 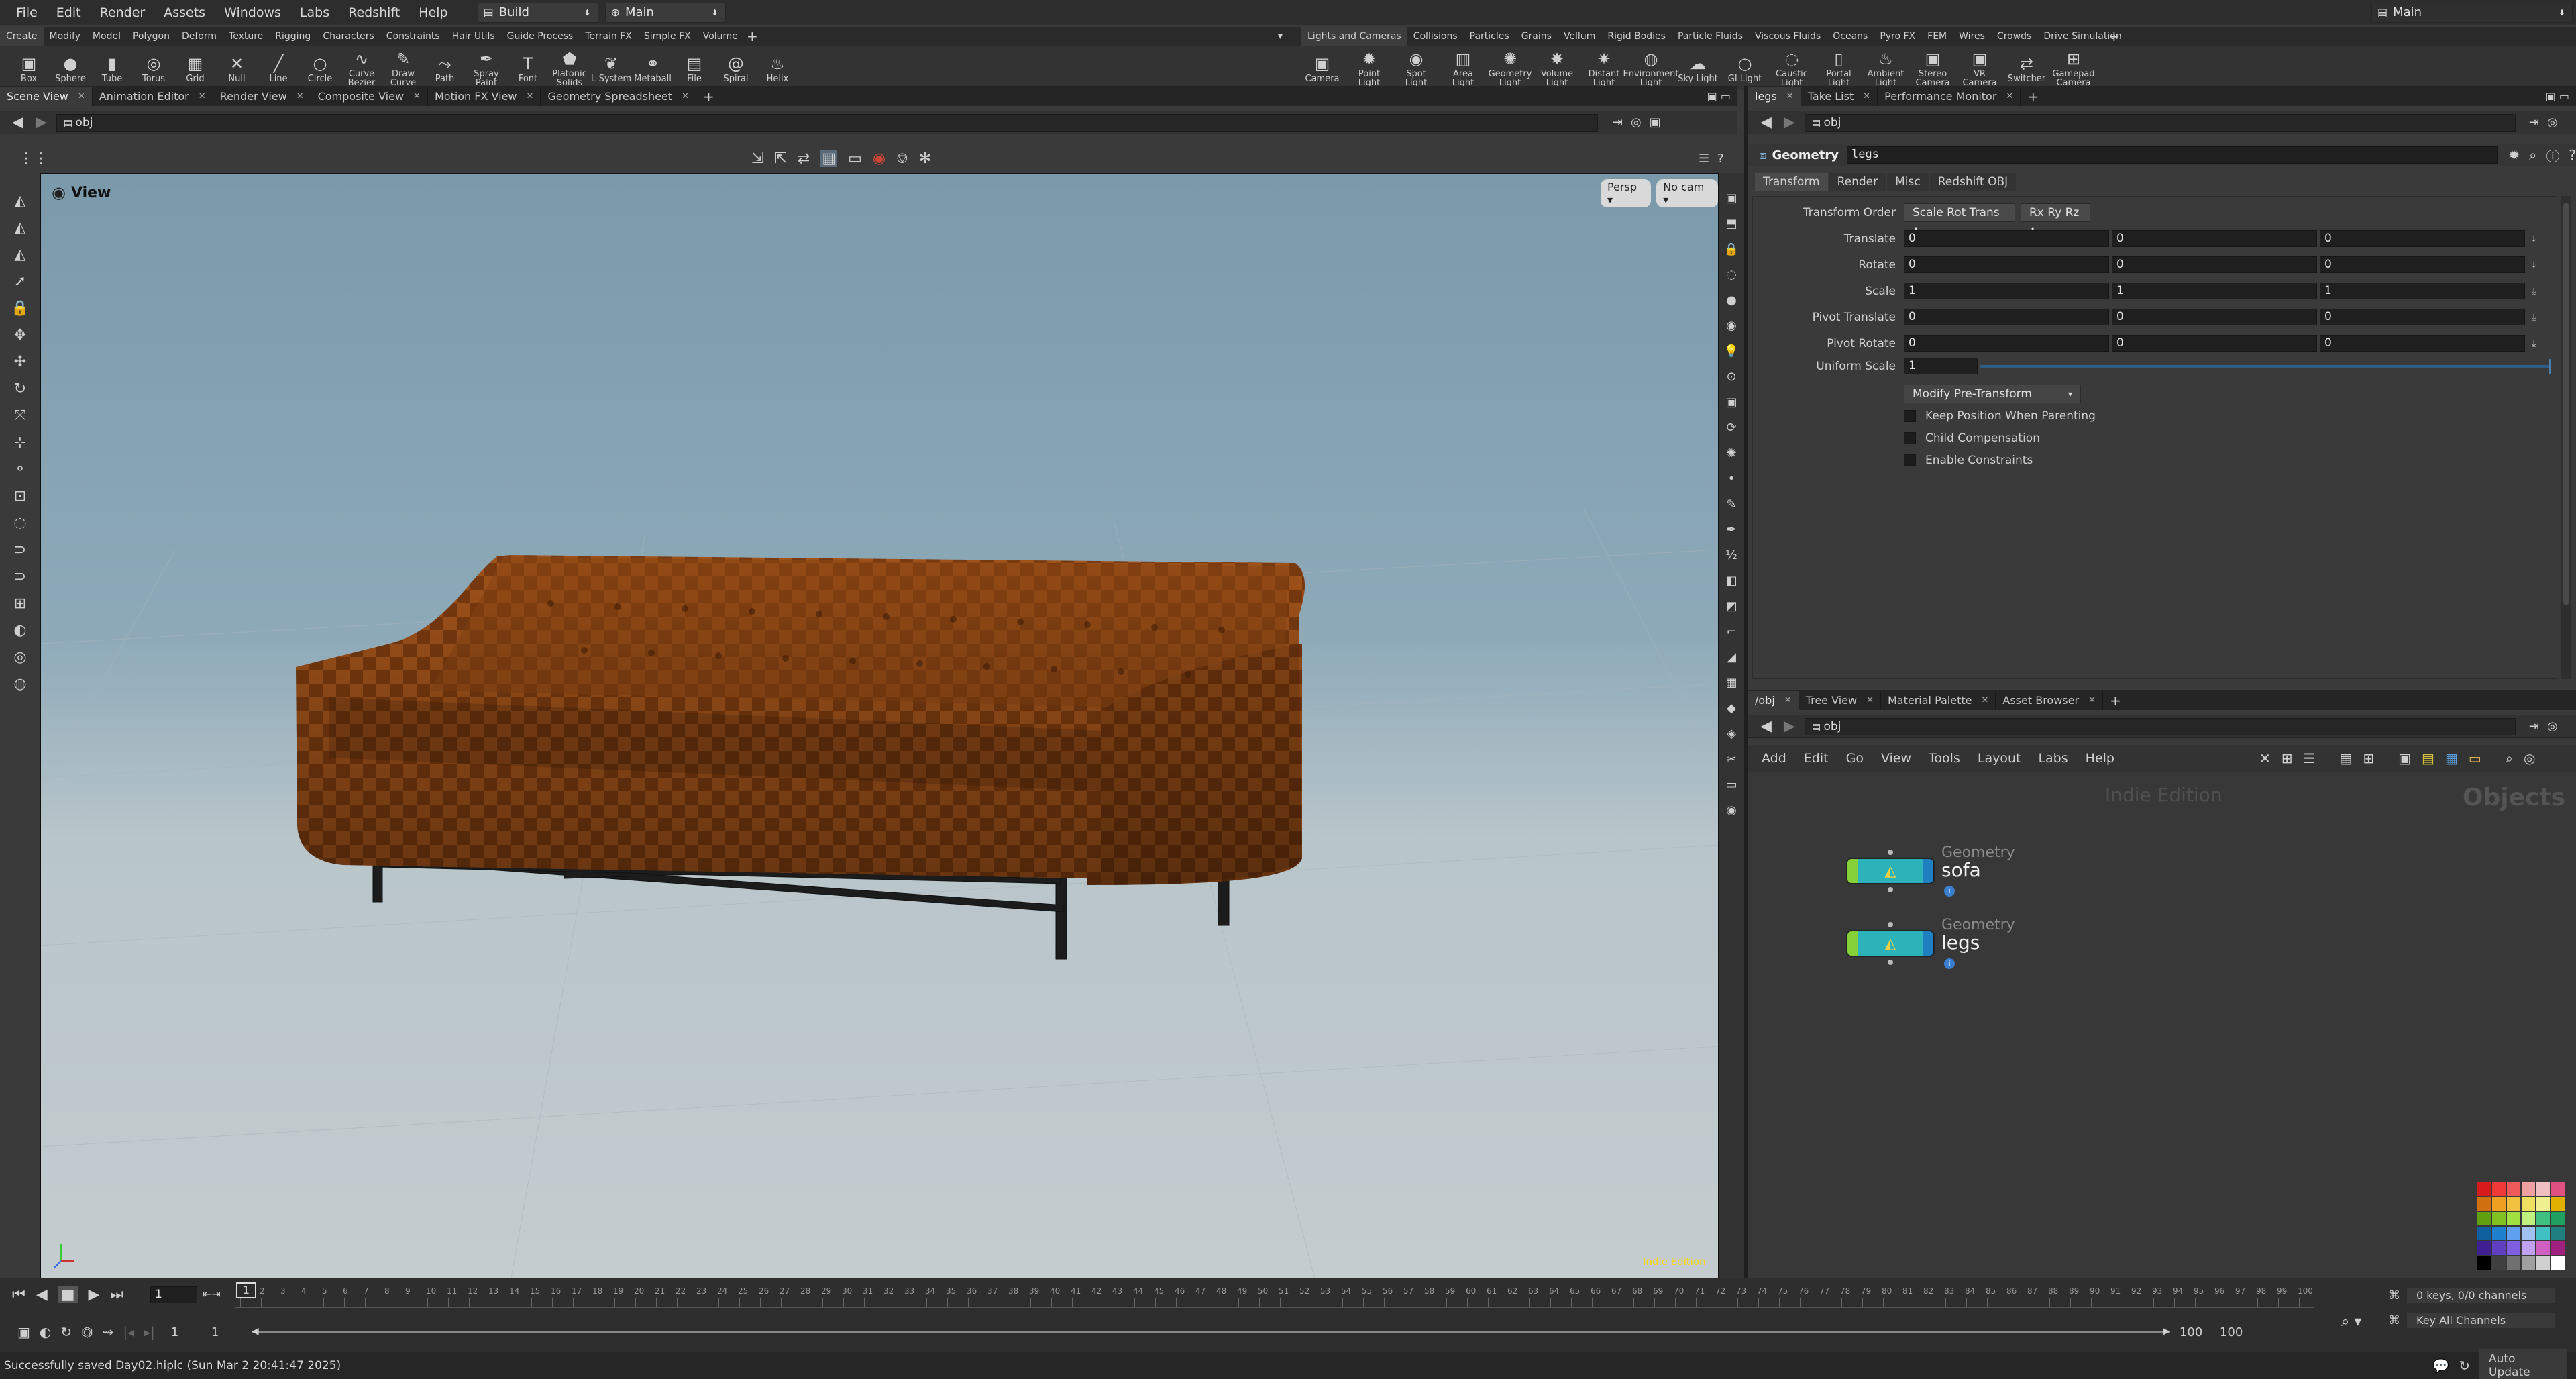 I want to click on grid-view-icon: ▦, so click(x=2345, y=758).